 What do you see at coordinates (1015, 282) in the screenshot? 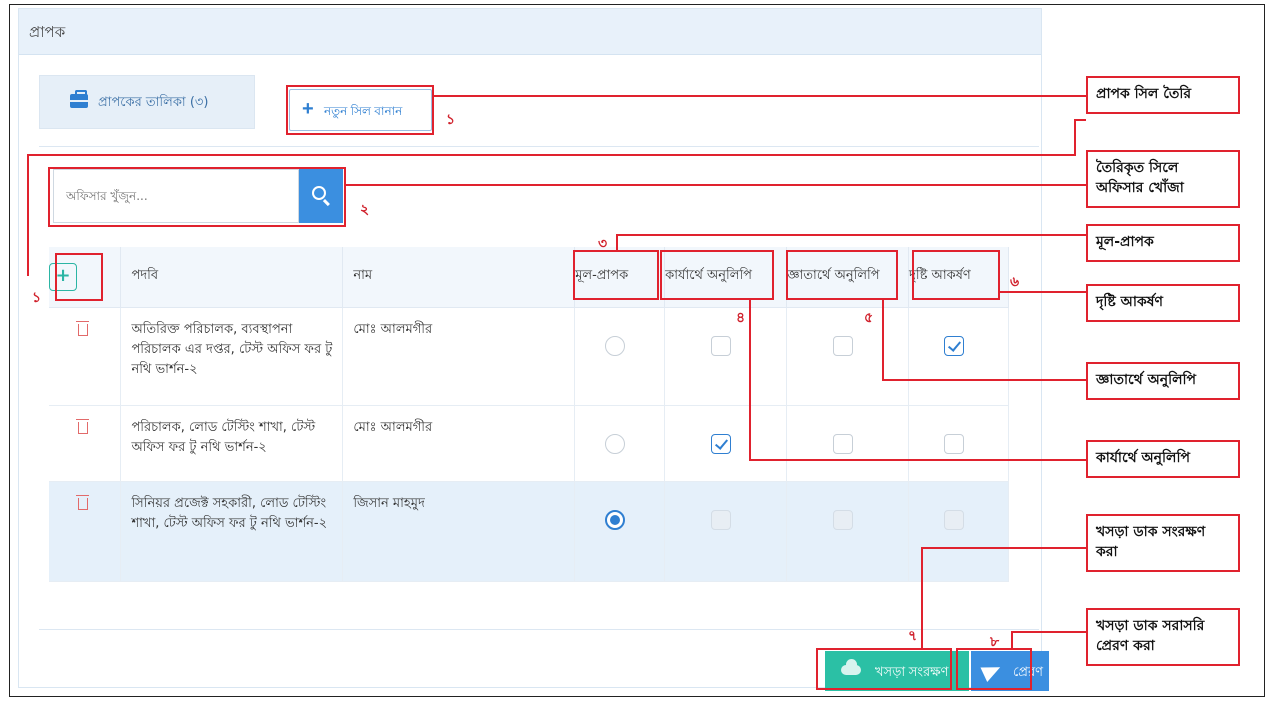
I see `marker-6: ৬` at bounding box center [1015, 282].